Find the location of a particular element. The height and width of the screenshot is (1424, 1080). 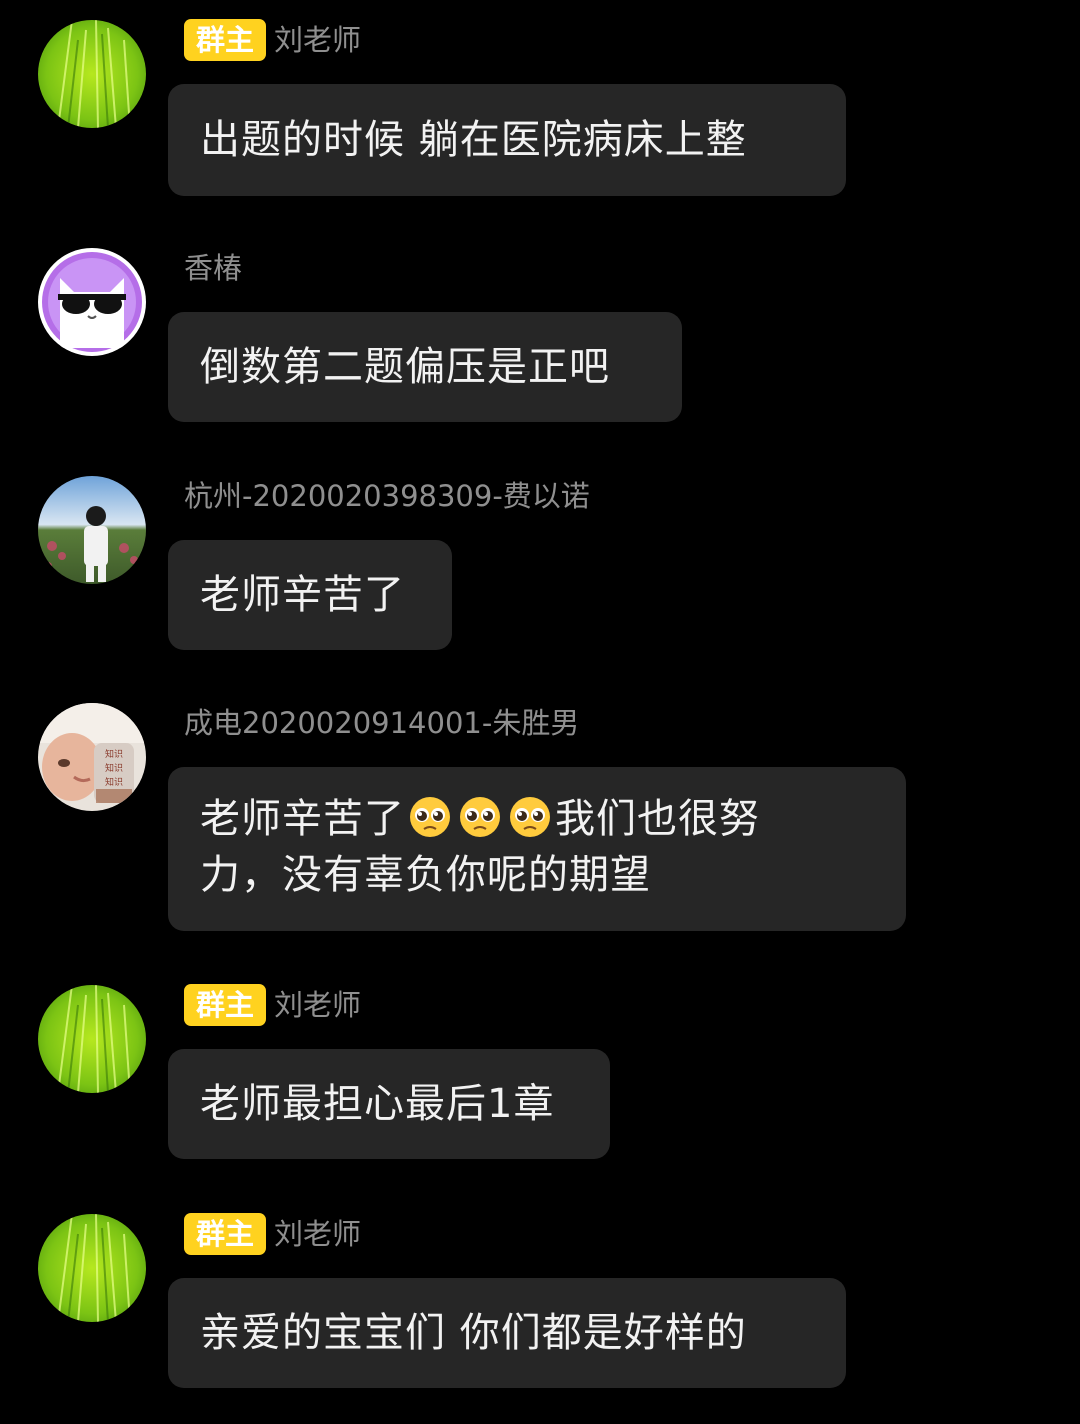

message-text: 倒数第二题偏压是正吧 is located at coordinates (405, 367).